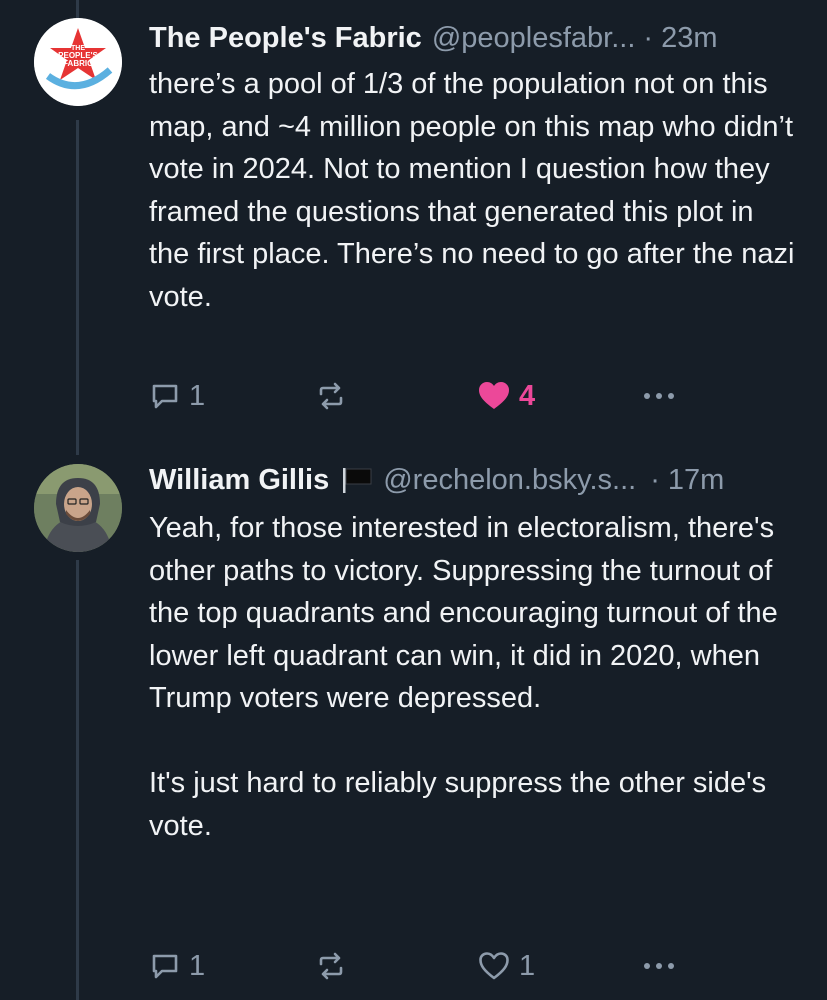 The height and width of the screenshot is (1000, 827). Describe the element at coordinates (689, 38) in the screenshot. I see `post-timestamp: 23m` at that location.